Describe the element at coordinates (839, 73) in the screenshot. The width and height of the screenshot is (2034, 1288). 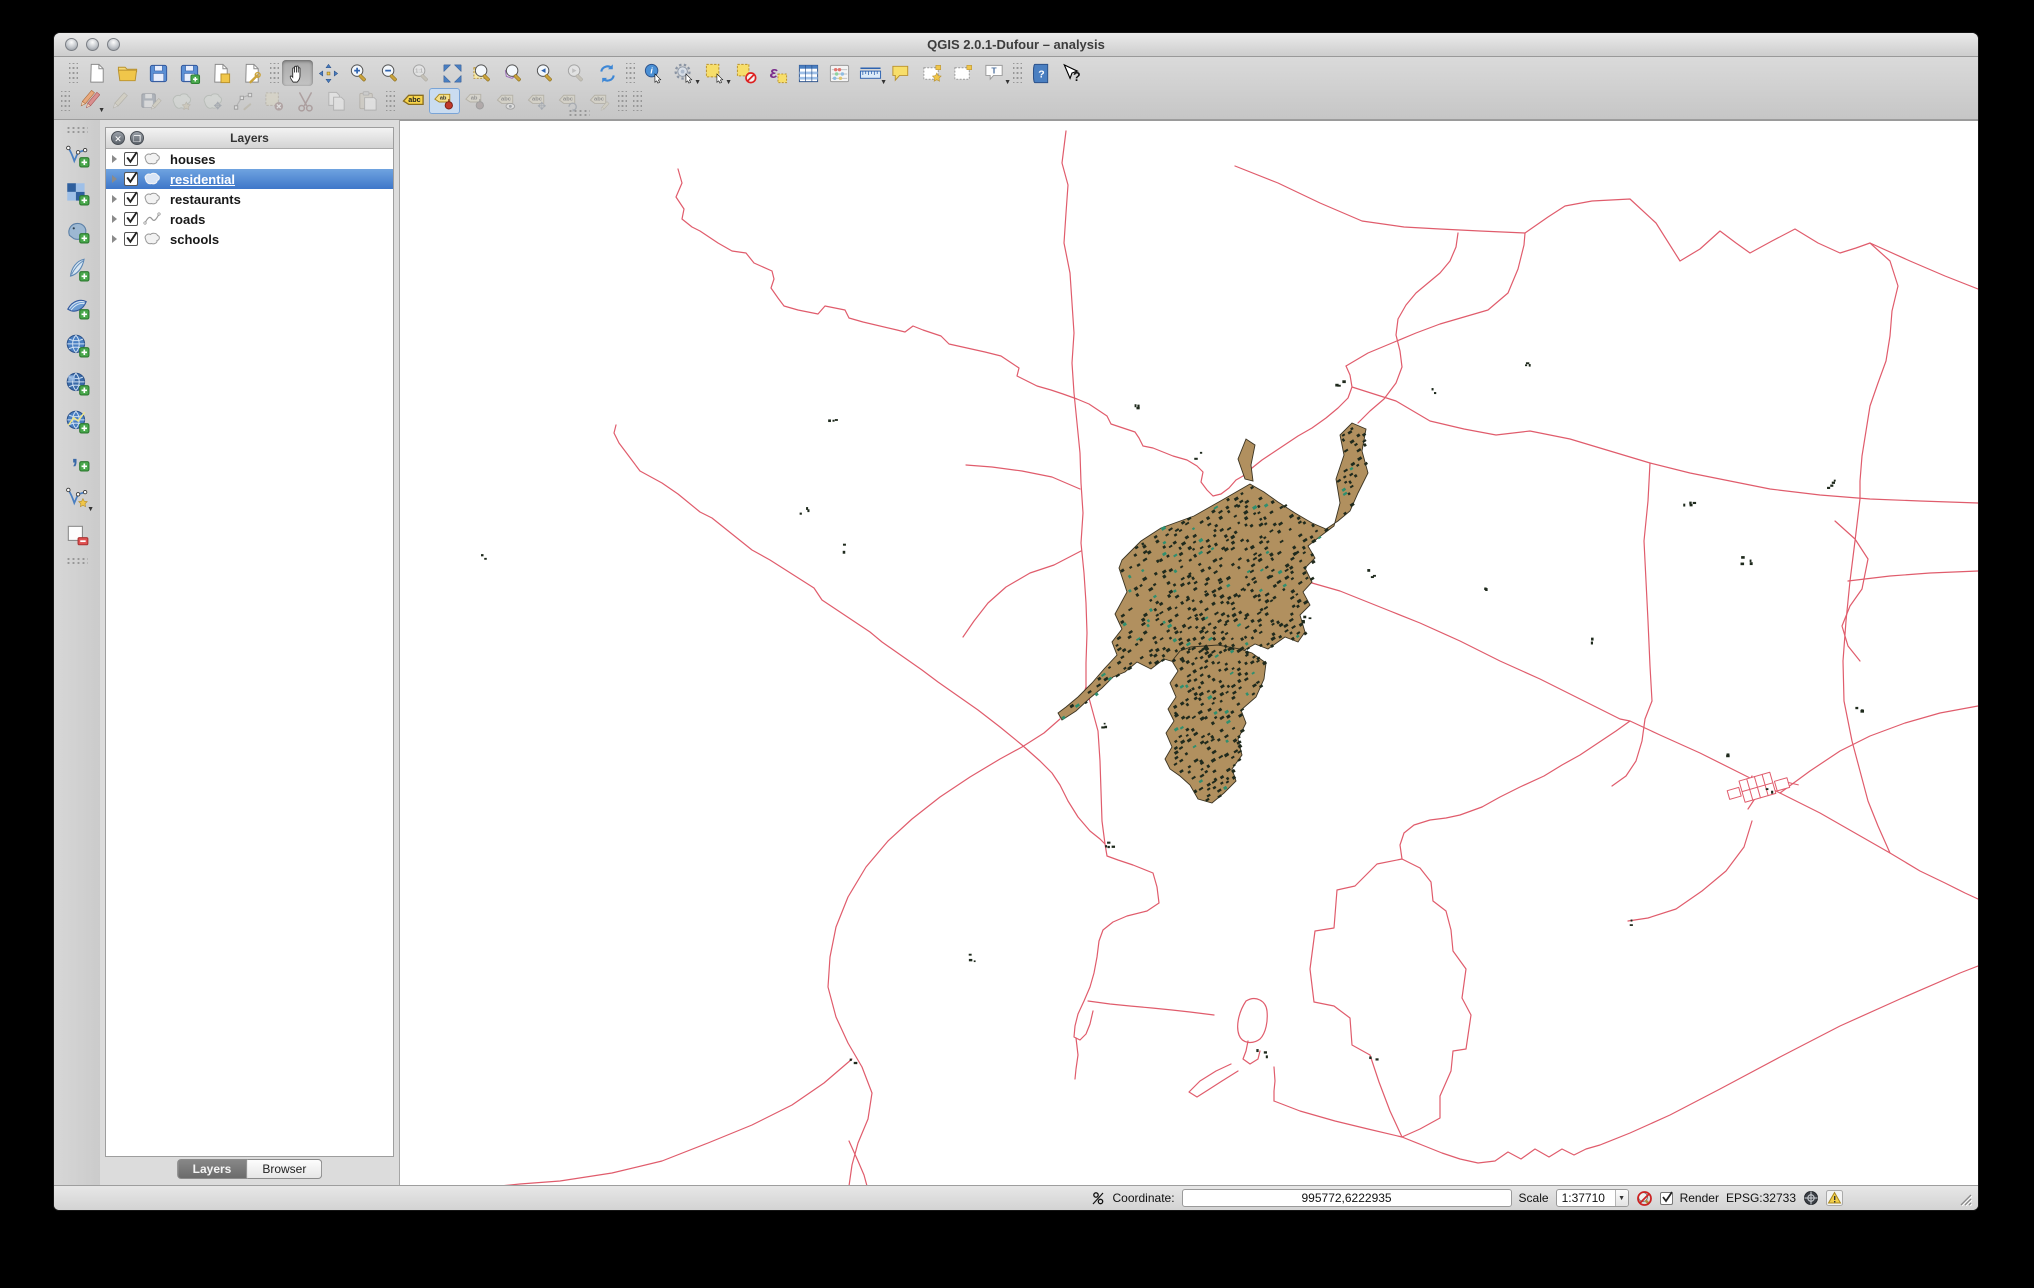
I see `field-calculator-button` at that location.